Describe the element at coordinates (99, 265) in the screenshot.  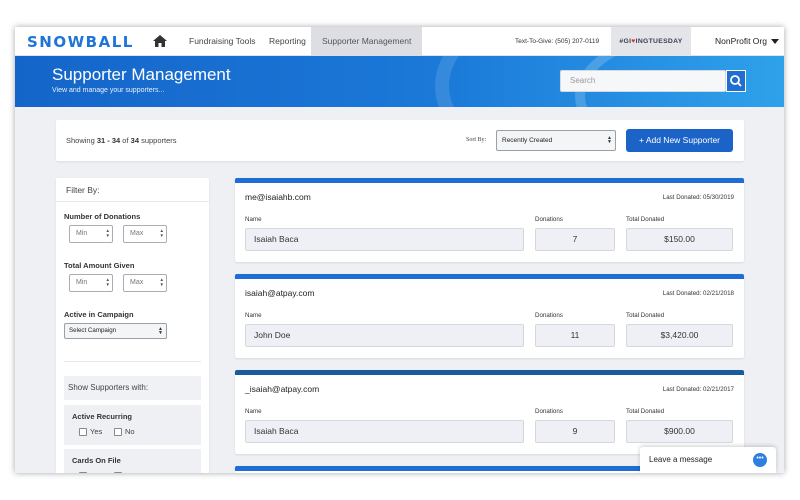
I see `total-amount-given-label: Total Amount Given` at that location.